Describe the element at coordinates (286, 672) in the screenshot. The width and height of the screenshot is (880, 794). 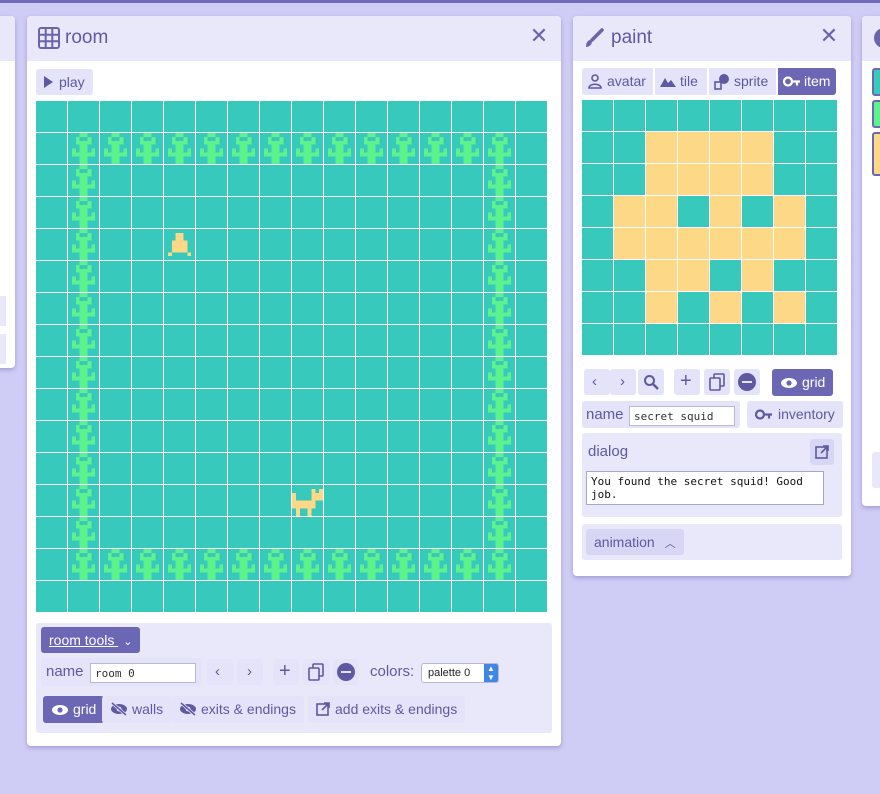
I see `add-room-button: +` at that location.